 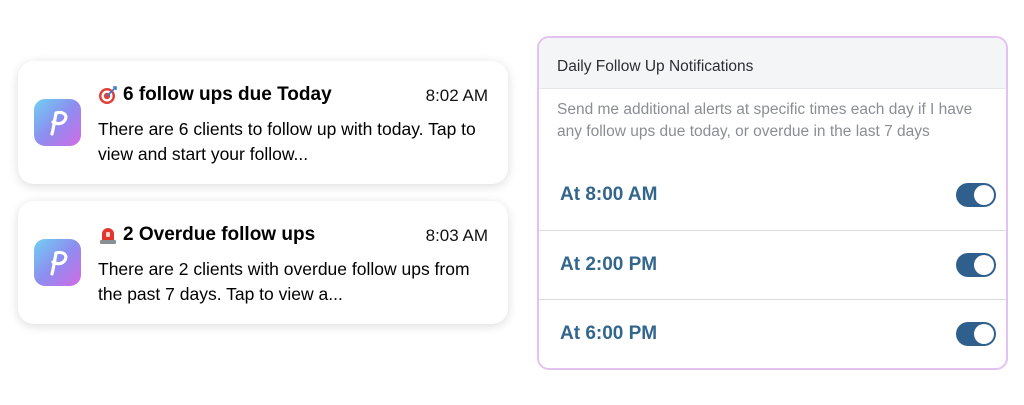 I want to click on notification-title: 2 Overdue follow ups, so click(x=219, y=234).